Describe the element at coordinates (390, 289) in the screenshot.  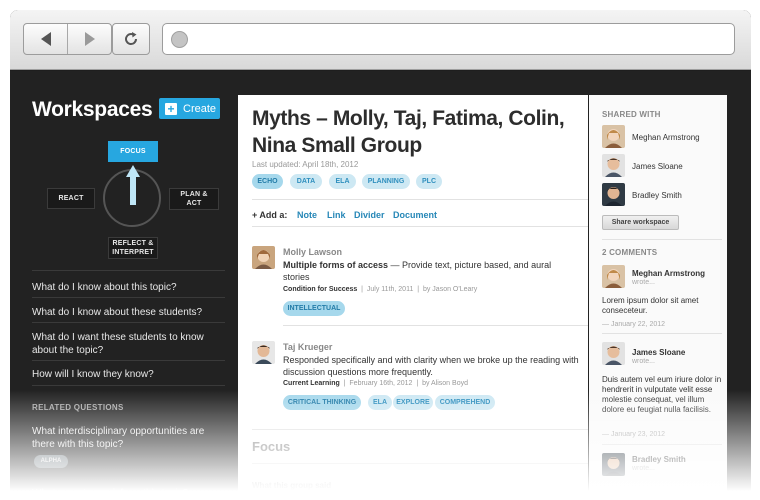
I see `post-date: July 11th, 2011` at that location.